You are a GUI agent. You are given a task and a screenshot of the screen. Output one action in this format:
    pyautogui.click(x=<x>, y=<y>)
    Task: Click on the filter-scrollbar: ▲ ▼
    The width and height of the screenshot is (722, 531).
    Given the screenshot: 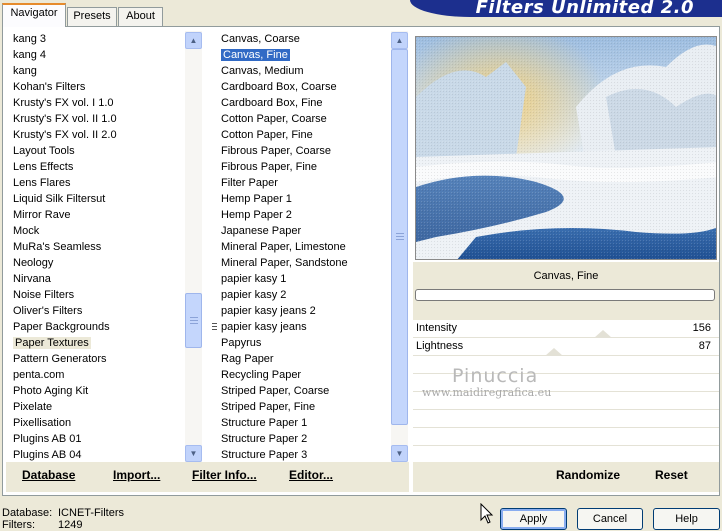 What is the action you would take?
    pyautogui.click(x=399, y=247)
    